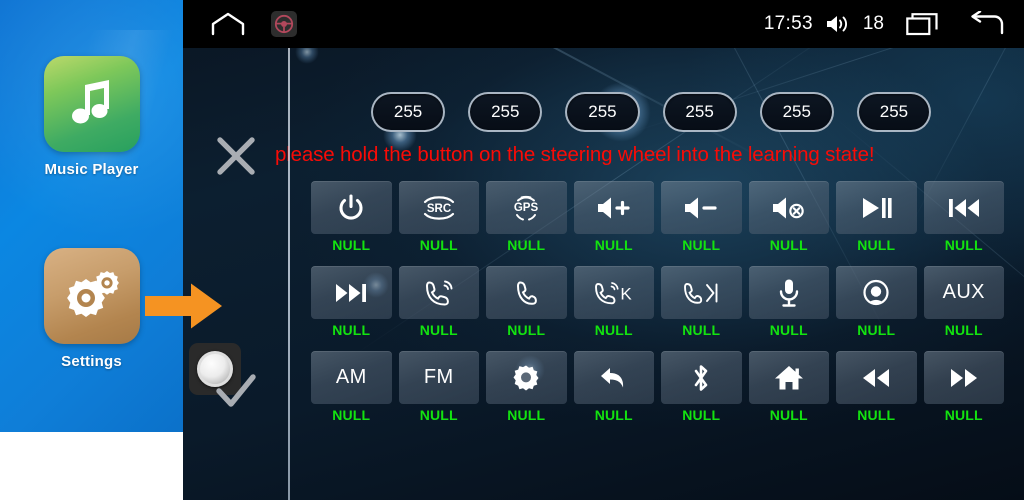 The width and height of the screenshot is (1024, 500). Describe the element at coordinates (91, 104) in the screenshot. I see `music-note-icon` at that location.